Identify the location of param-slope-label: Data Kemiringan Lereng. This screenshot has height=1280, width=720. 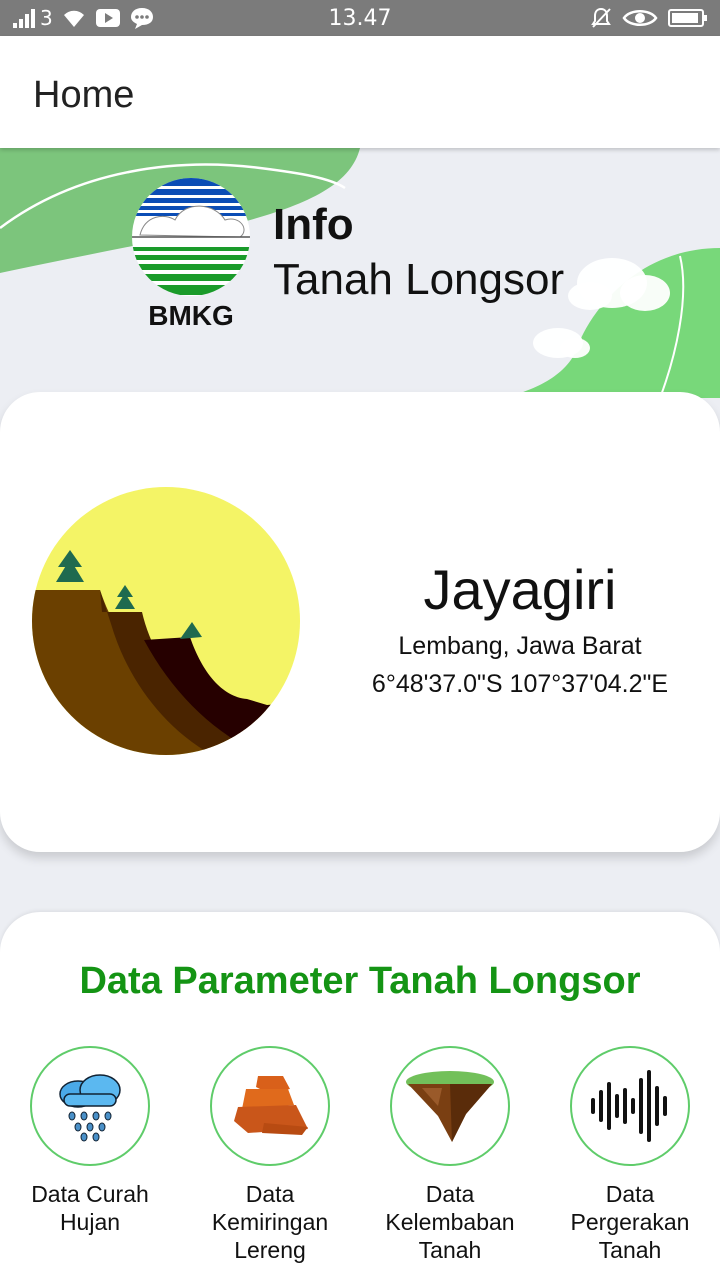
(270, 1222).